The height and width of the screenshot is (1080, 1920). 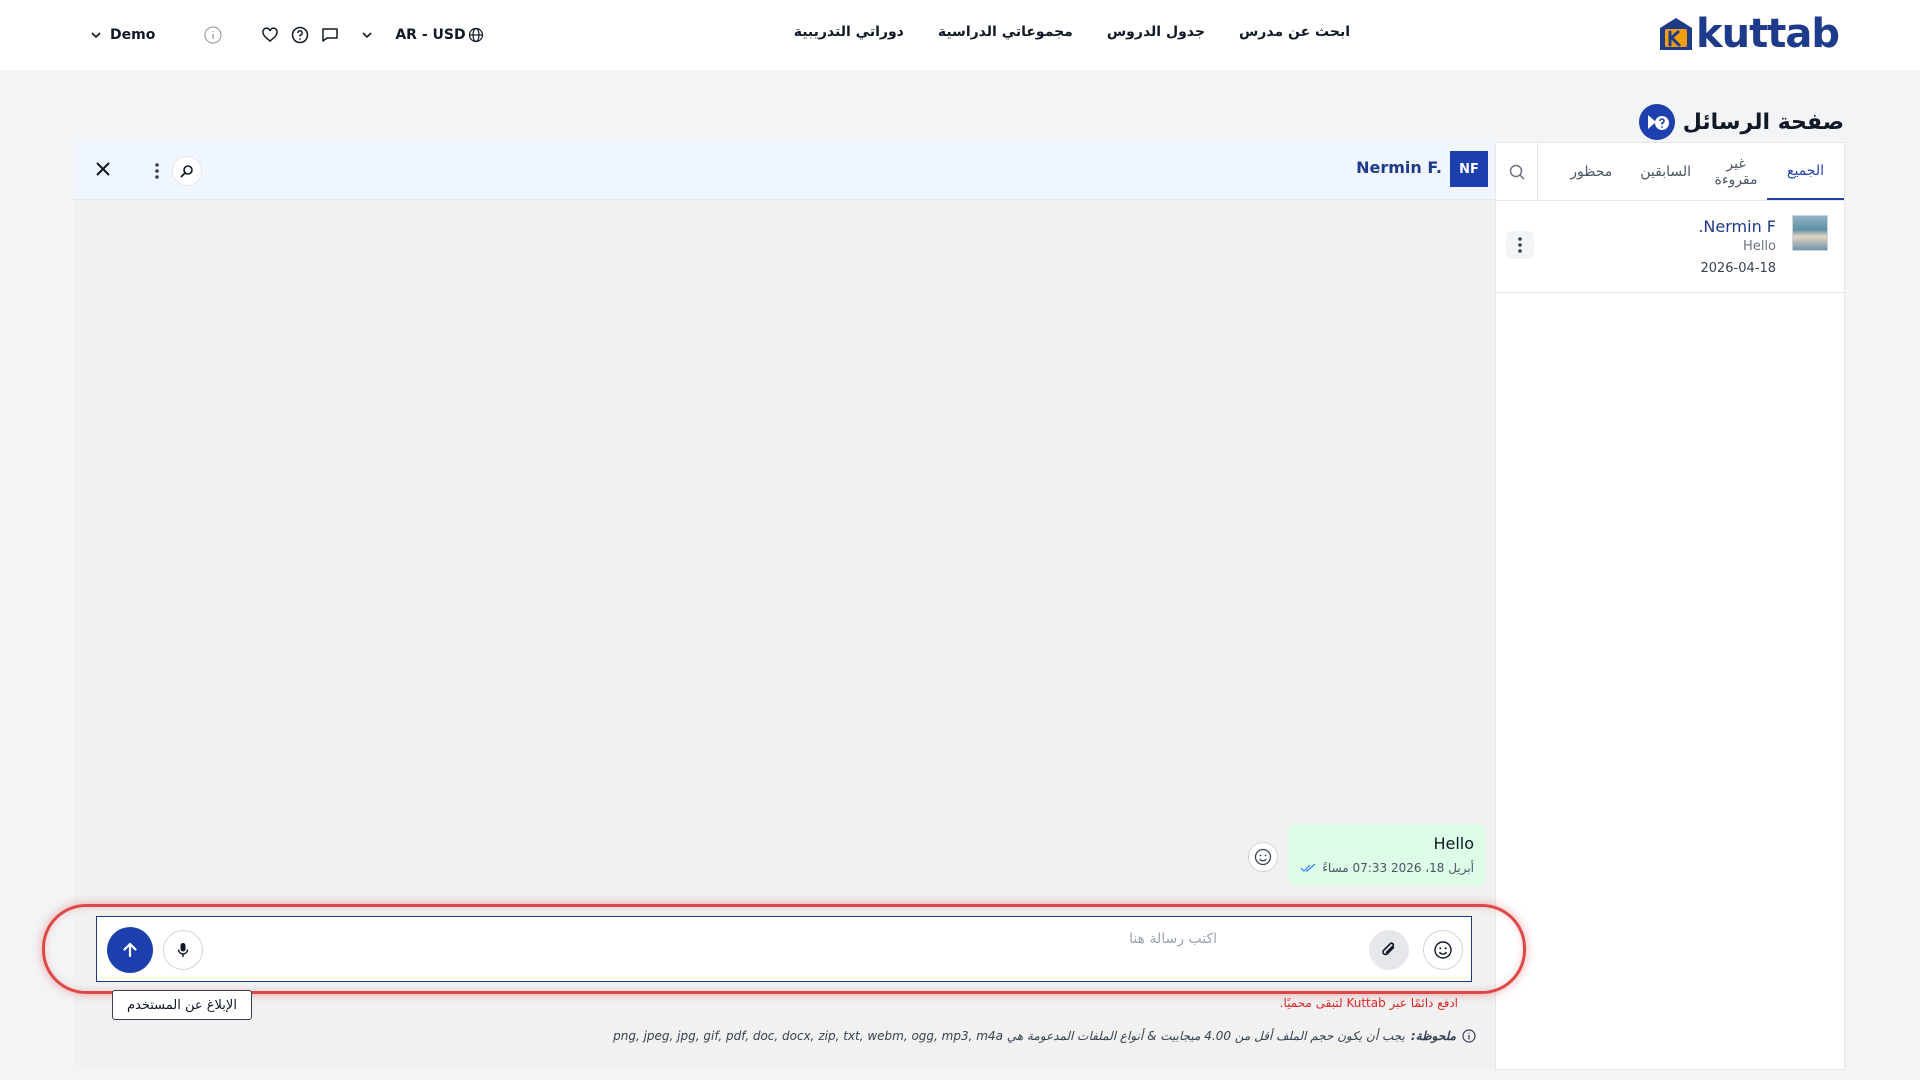 I want to click on logo-text: kuttab, so click(x=1768, y=34).